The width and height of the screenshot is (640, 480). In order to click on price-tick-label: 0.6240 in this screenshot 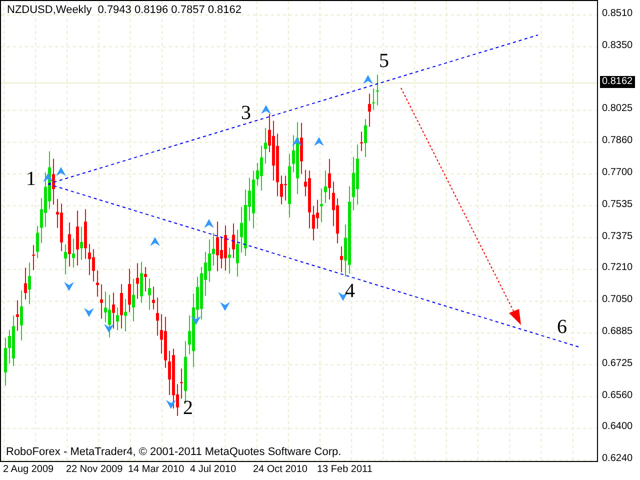, I will do `click(617, 459)`.